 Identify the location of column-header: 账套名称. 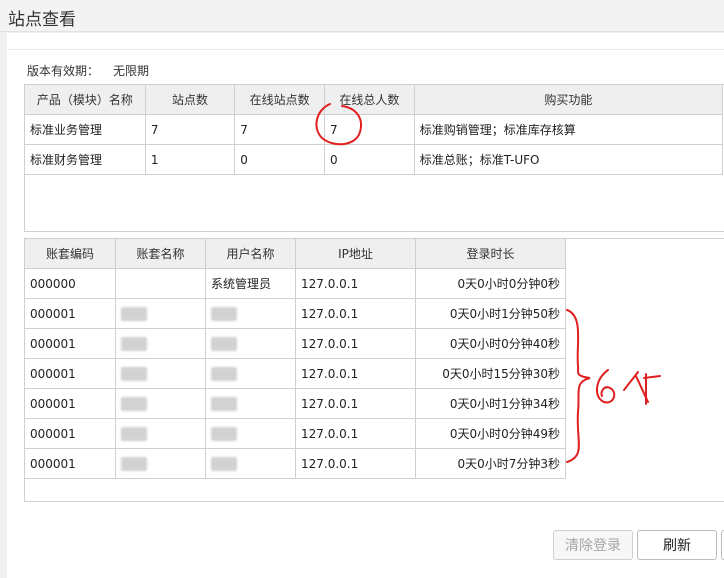
(160, 254).